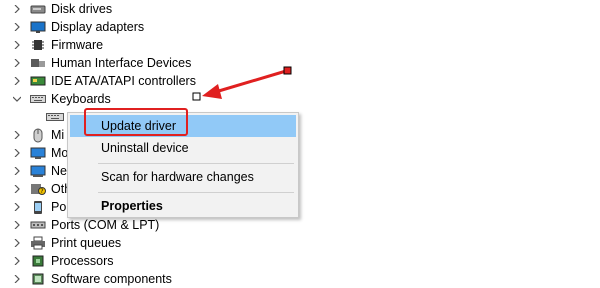  I want to click on tree-item-ide-controllers: IDE ATA/ATAPI controllers, so click(300, 81).